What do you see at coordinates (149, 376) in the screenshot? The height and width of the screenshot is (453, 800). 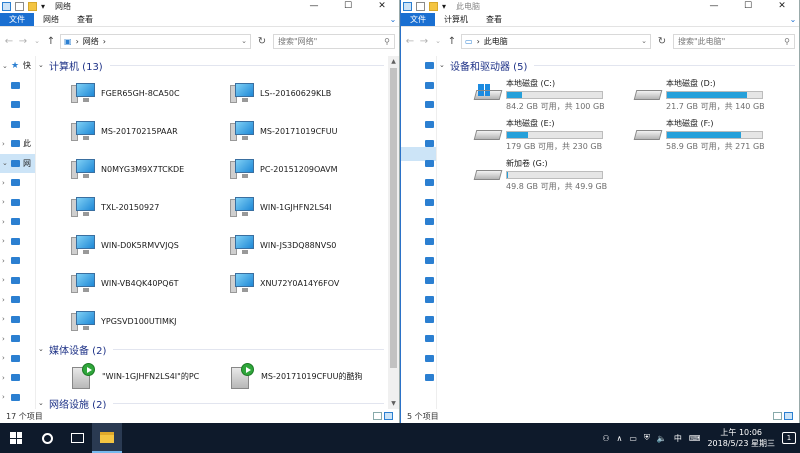 I see `media-device-item: "WIN-1GJHFN2LS4I"的PC` at bounding box center [149, 376].